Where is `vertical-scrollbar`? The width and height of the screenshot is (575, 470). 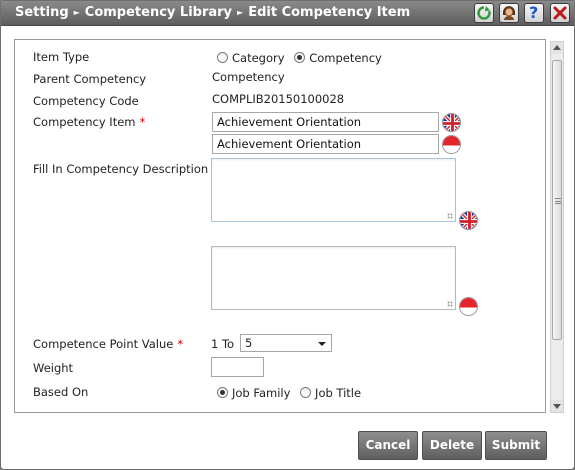 vertical-scrollbar is located at coordinates (557, 227).